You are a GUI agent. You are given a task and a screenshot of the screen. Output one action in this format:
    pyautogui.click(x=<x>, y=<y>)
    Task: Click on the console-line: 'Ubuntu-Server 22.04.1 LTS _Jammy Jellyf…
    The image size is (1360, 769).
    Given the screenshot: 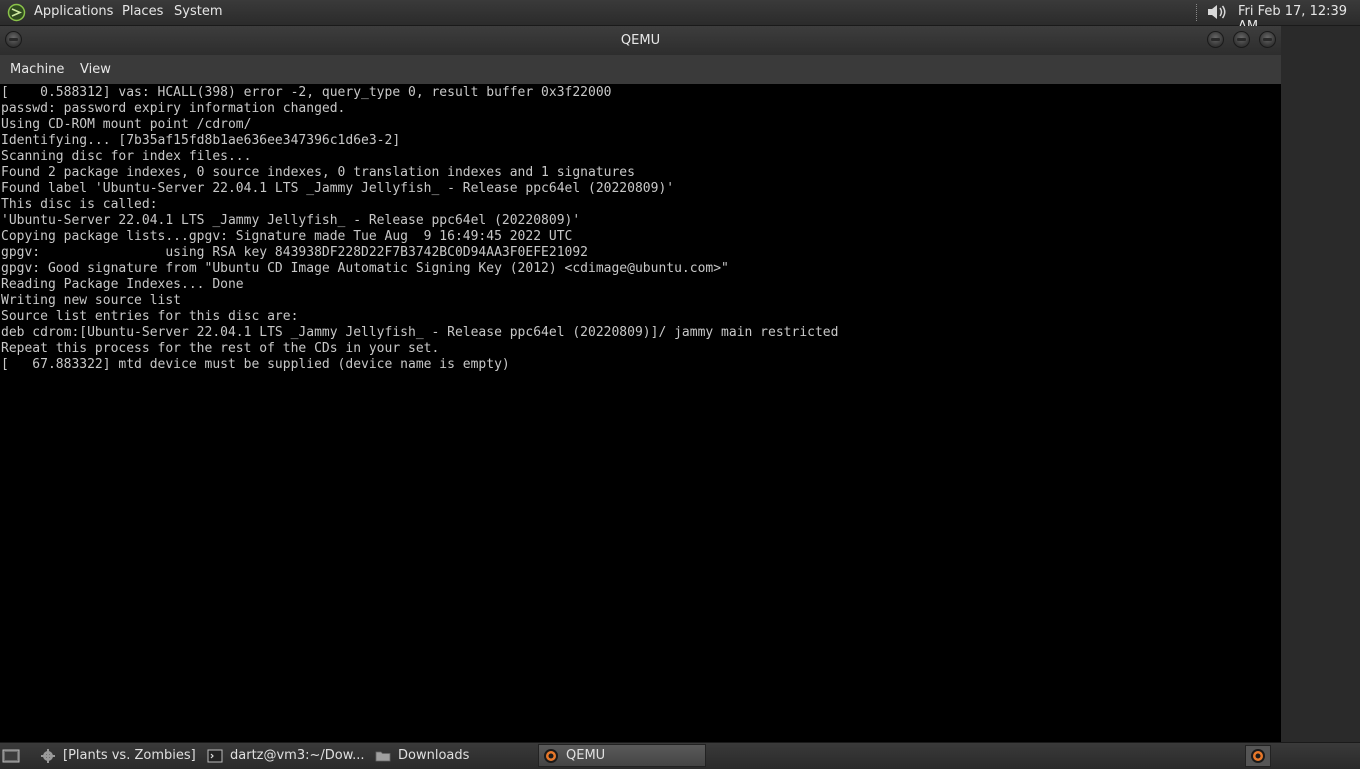 What is the action you would take?
    pyautogui.click(x=291, y=220)
    